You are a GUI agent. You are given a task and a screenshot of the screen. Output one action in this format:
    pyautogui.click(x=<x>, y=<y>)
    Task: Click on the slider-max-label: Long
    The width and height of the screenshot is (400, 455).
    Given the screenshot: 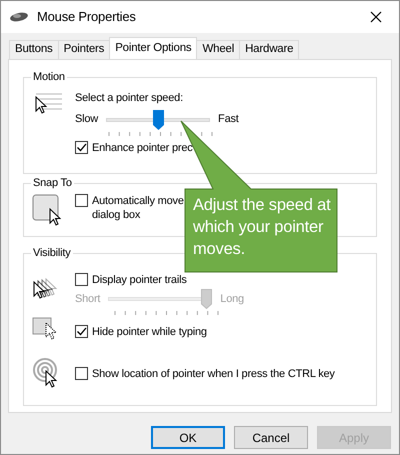 What is the action you would take?
    pyautogui.click(x=232, y=299)
    